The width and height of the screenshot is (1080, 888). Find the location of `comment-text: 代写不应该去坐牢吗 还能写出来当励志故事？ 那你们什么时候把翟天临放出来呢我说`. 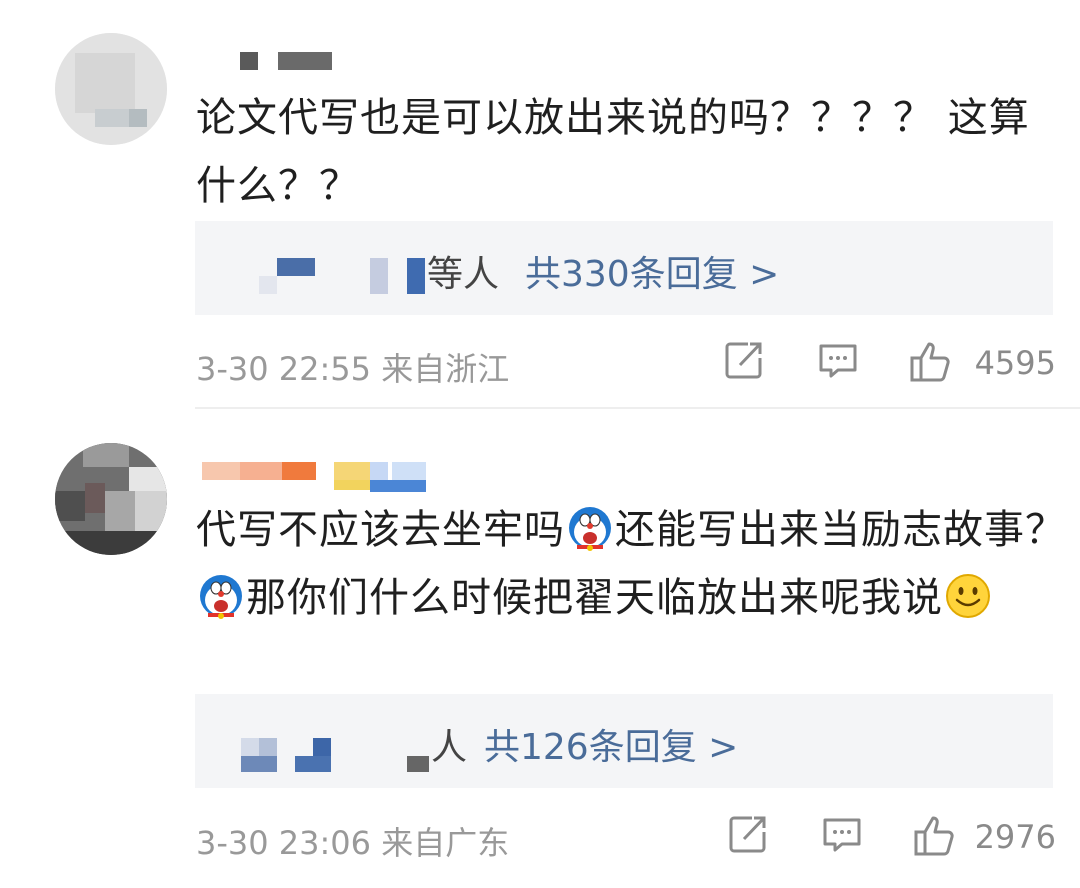

comment-text: 代写不应该去坐牢吗 还能写出来当励志故事？ 那你们什么时候把翟天临放出来呢我说 is located at coordinates (631, 564).